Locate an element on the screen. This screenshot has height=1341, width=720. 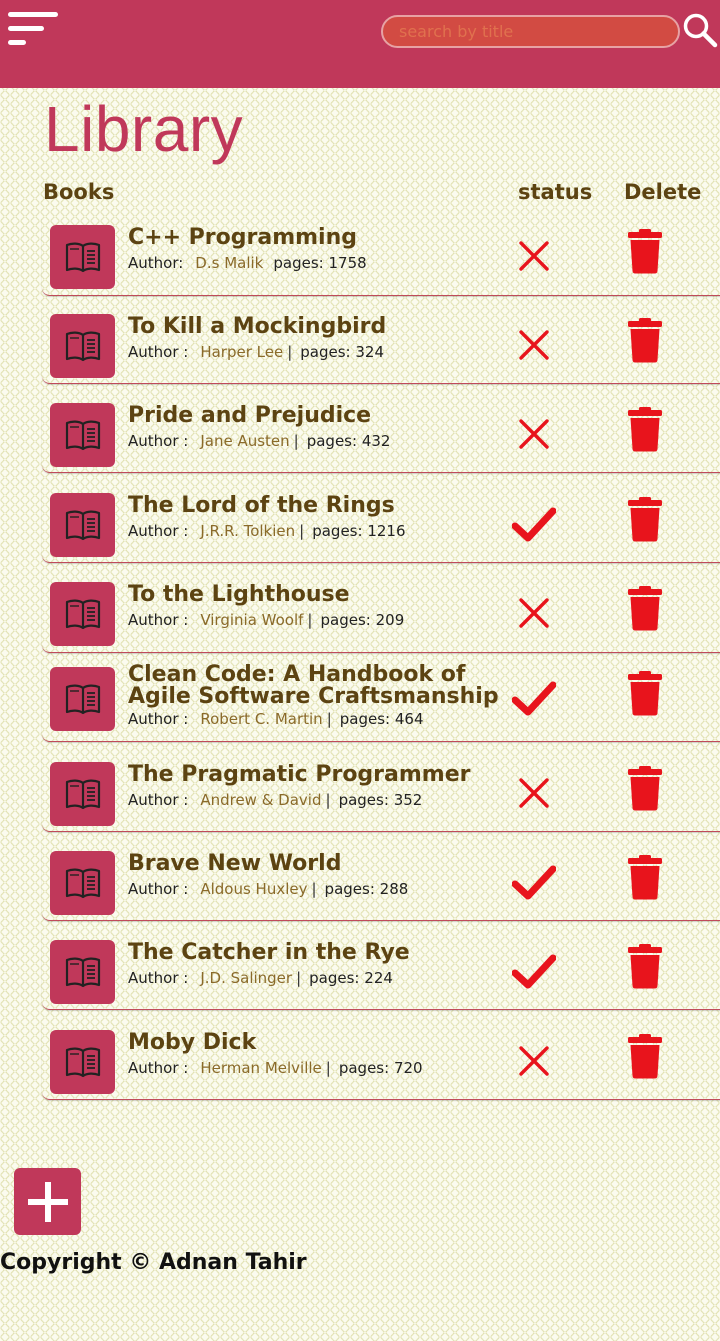
pages-value: 1216 is located at coordinates (386, 531).